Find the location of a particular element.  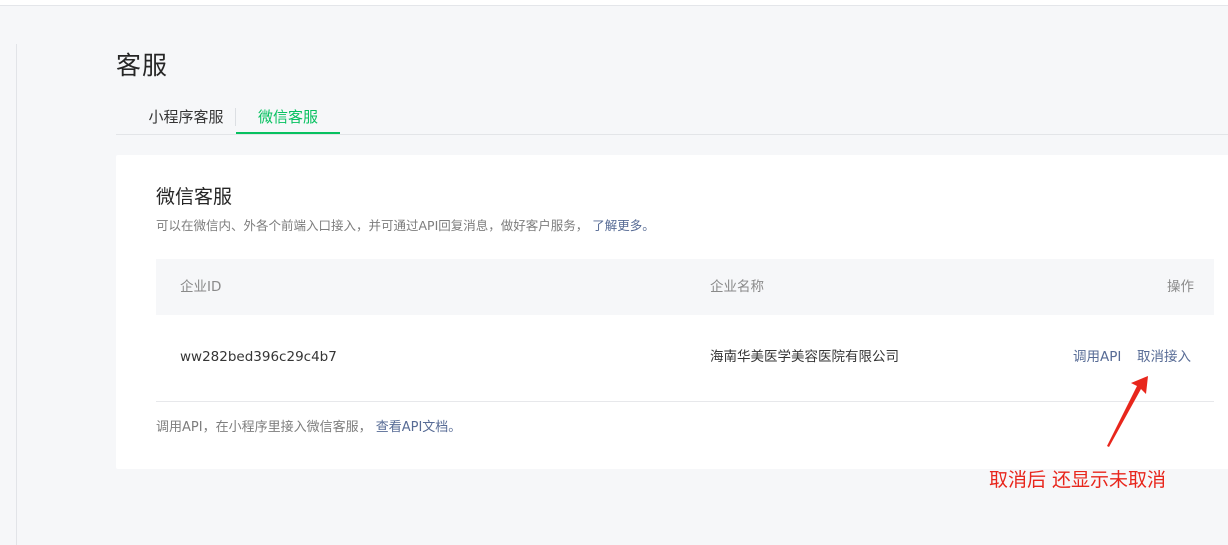

annotation-arrow-icon is located at coordinates (1127, 411).